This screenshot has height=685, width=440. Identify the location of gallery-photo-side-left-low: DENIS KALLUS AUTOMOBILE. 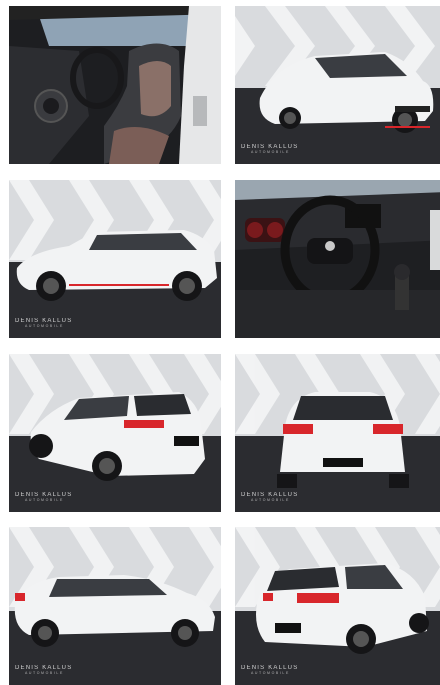
(115, 606).